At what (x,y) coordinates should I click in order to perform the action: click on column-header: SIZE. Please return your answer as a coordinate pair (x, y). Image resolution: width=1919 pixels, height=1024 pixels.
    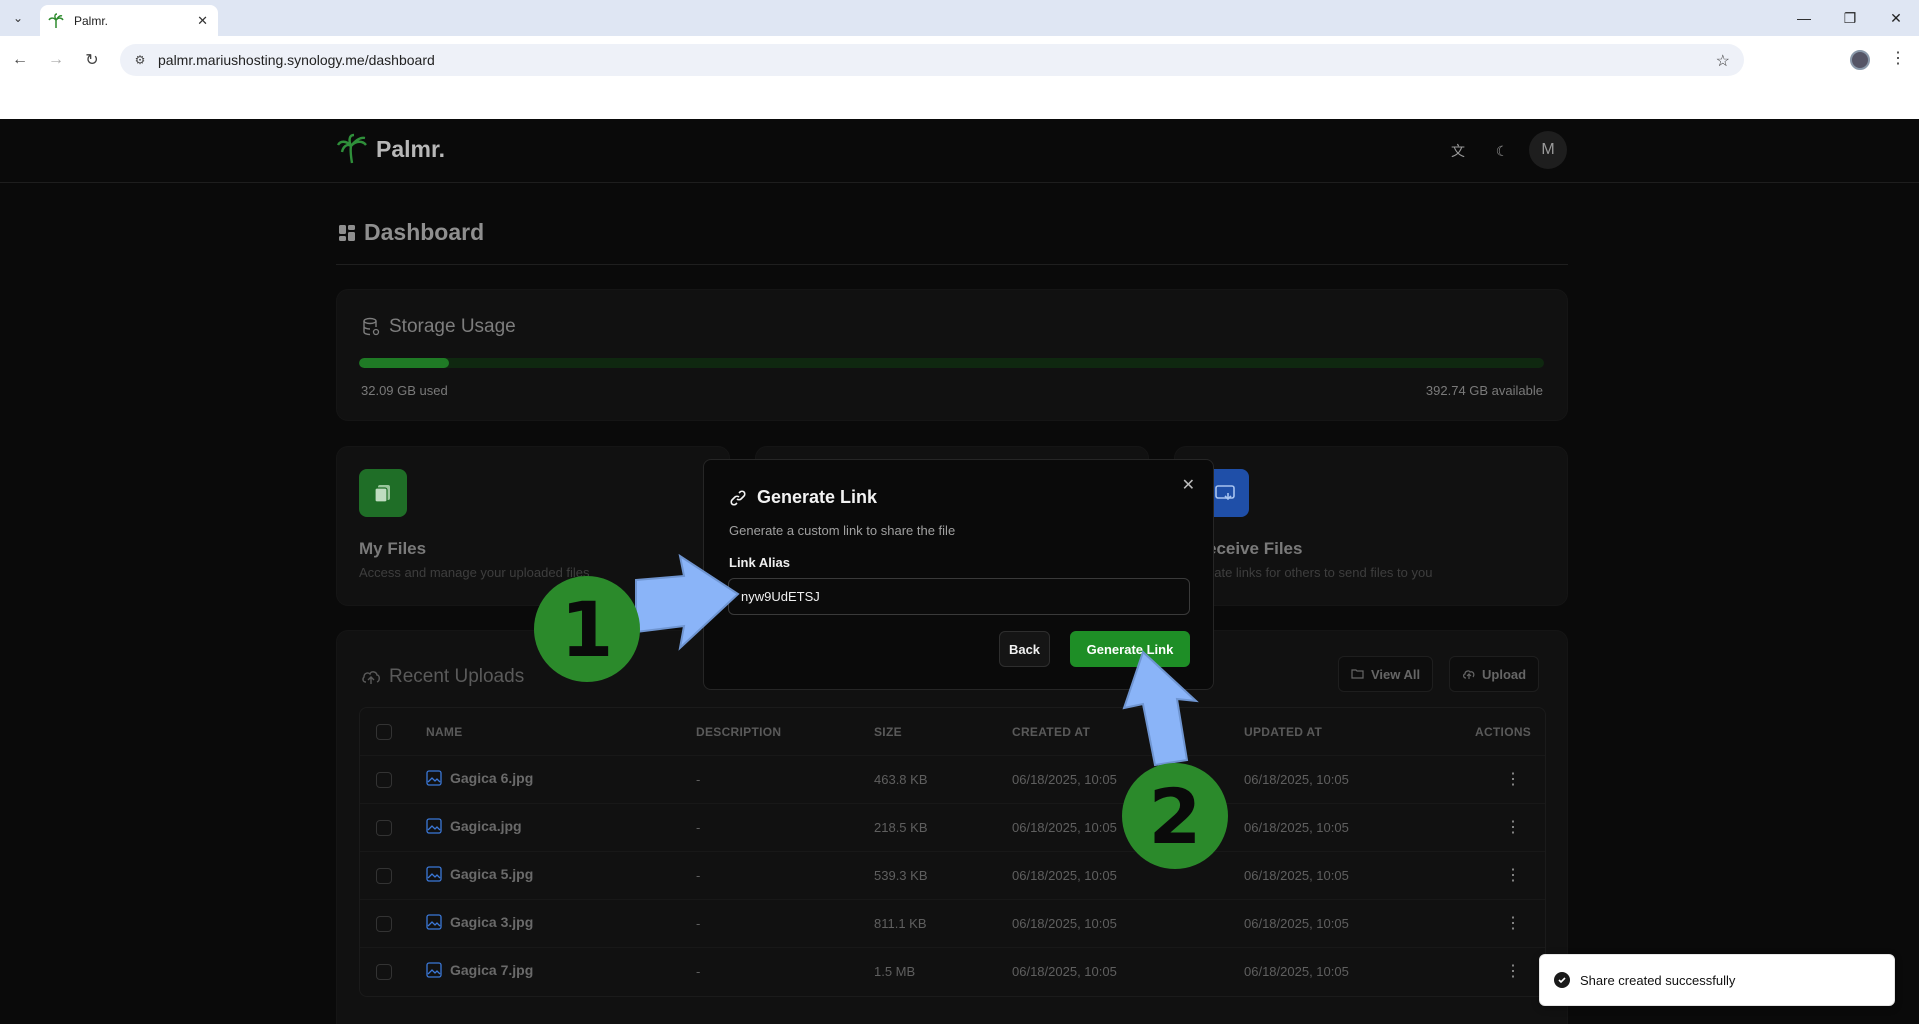
    Looking at the image, I should click on (888, 732).